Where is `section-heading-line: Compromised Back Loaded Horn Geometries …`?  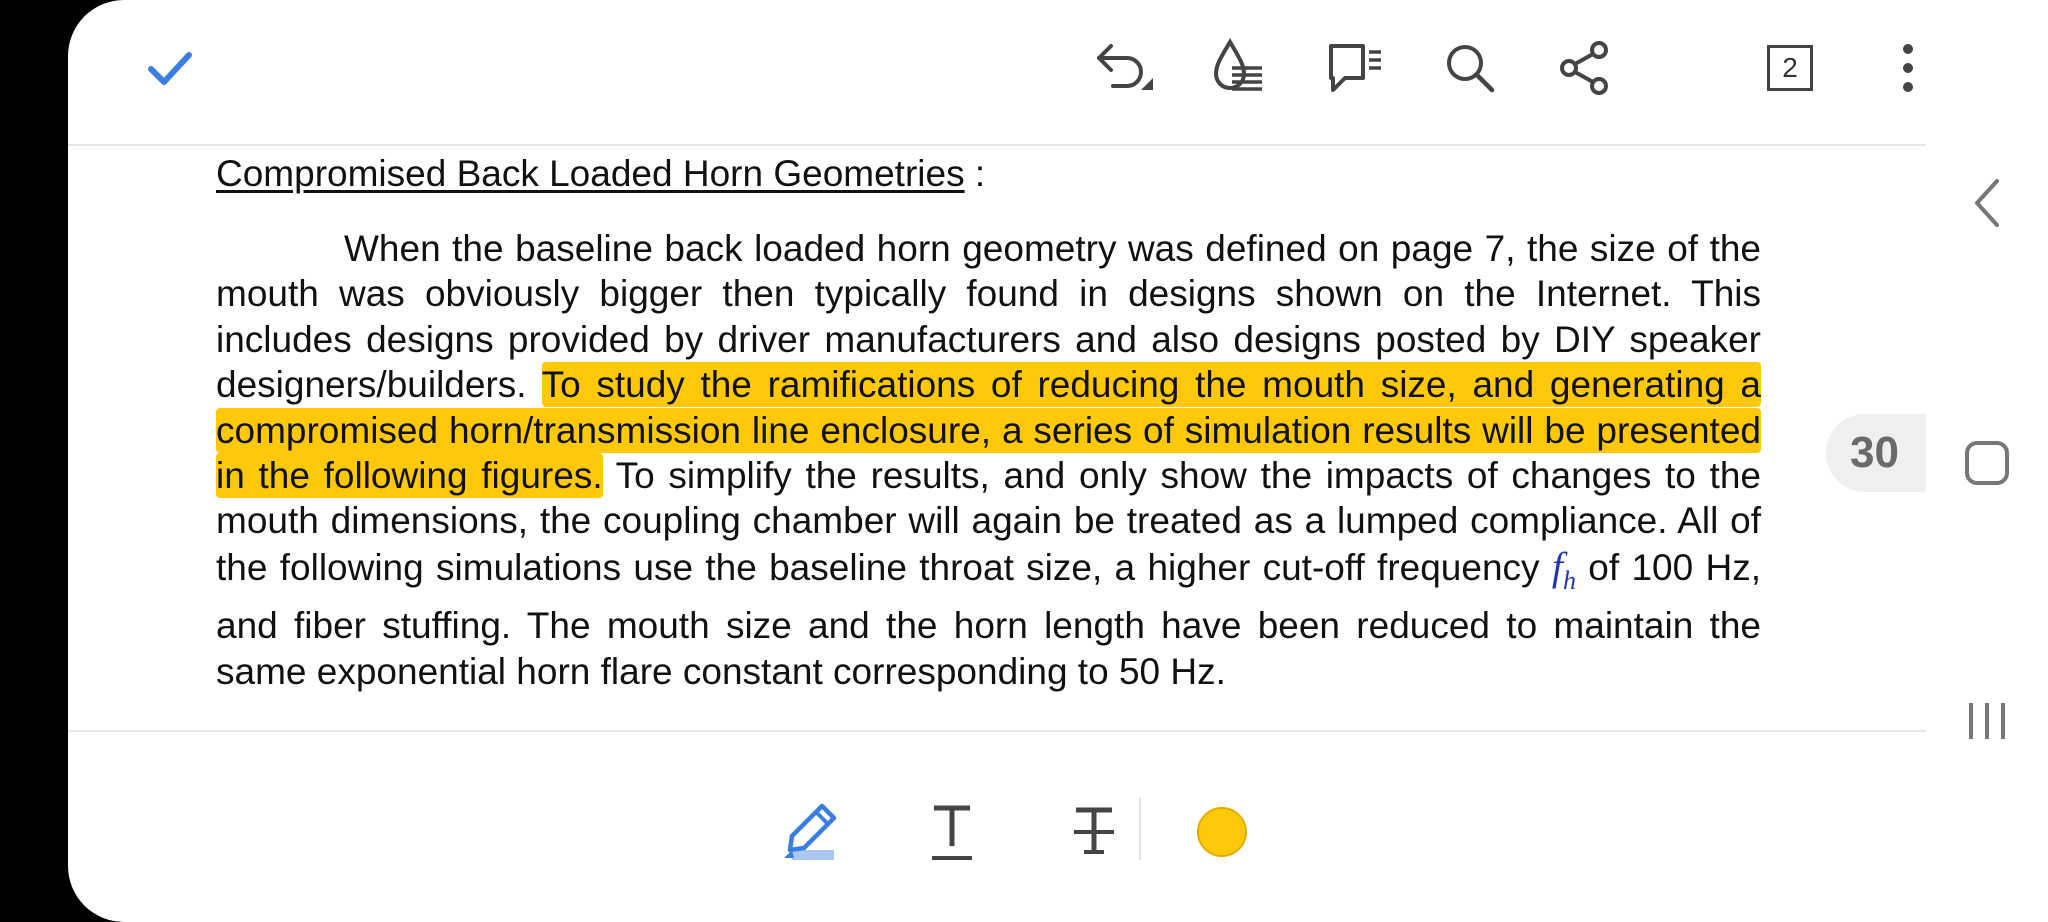 section-heading-line: Compromised Back Loaded Horn Geometries … is located at coordinates (600, 174).